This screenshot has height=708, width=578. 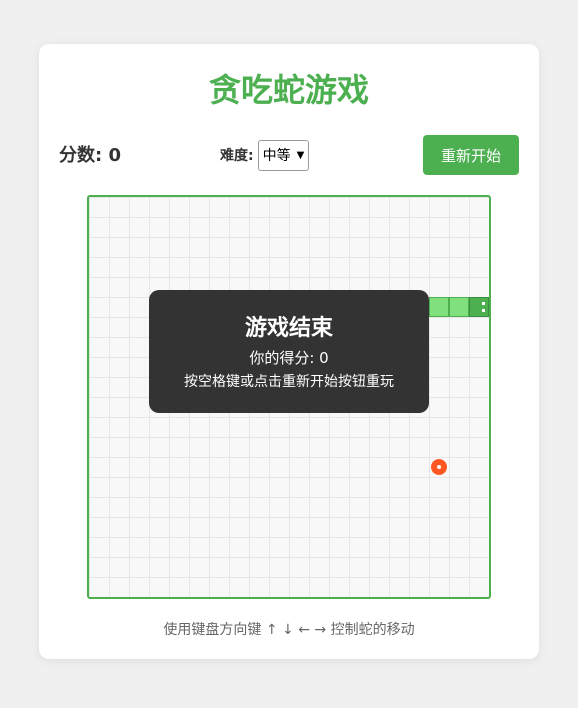 I want to click on final-score: 你的得分: 0, so click(x=289, y=358).